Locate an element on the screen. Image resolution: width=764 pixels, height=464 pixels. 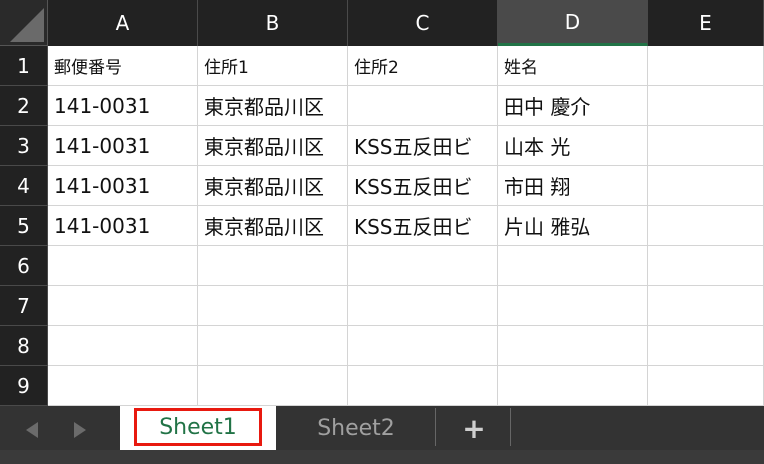
cell-c4: KSS五反田ビ is located at coordinates (423, 186).